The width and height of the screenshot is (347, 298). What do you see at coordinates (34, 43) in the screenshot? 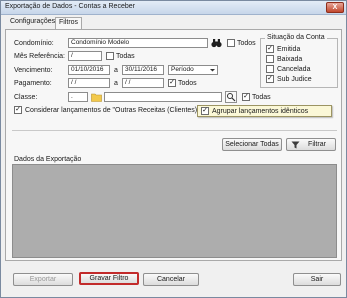
I see `condominio-label: Condomínio:` at bounding box center [34, 43].